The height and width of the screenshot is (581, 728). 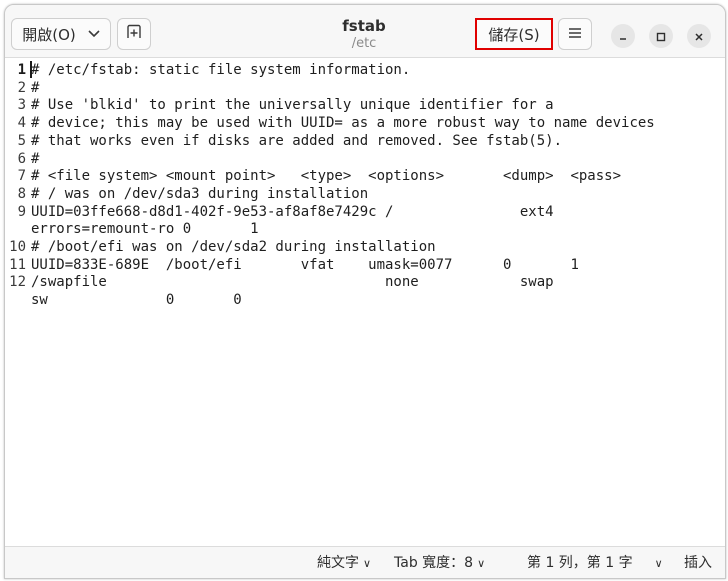 I want to click on line-text: /swapfile none swap, so click(x=292, y=282).